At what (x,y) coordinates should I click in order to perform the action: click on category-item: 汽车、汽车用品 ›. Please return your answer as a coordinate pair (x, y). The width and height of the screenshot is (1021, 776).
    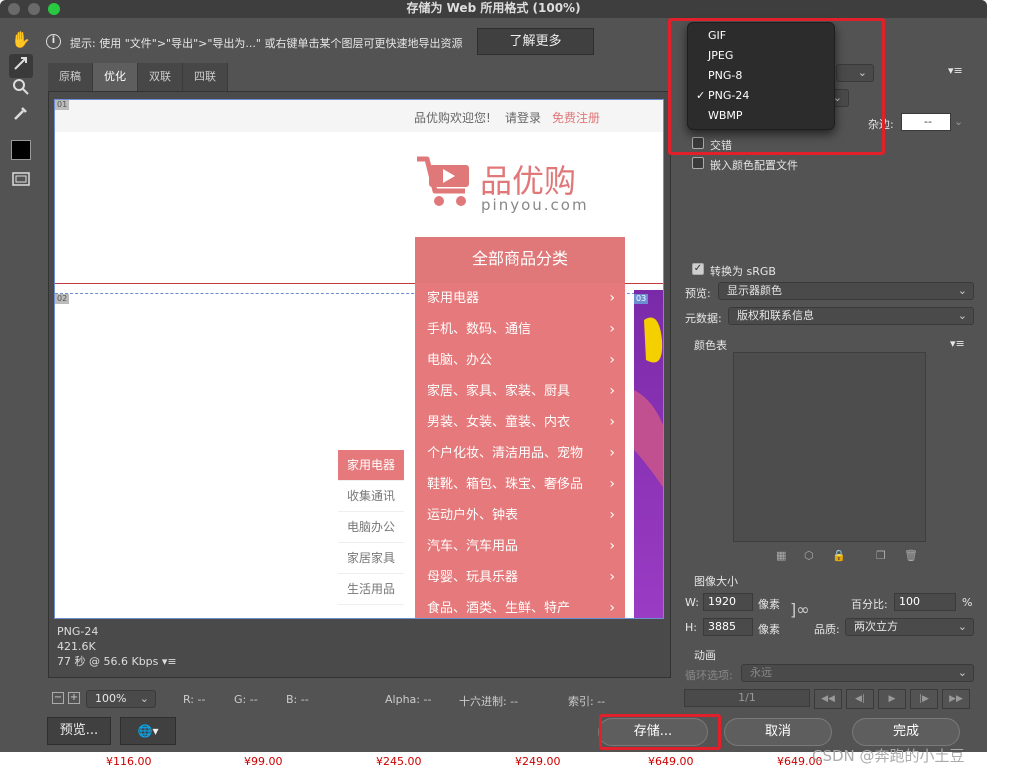
    Looking at the image, I should click on (521, 546).